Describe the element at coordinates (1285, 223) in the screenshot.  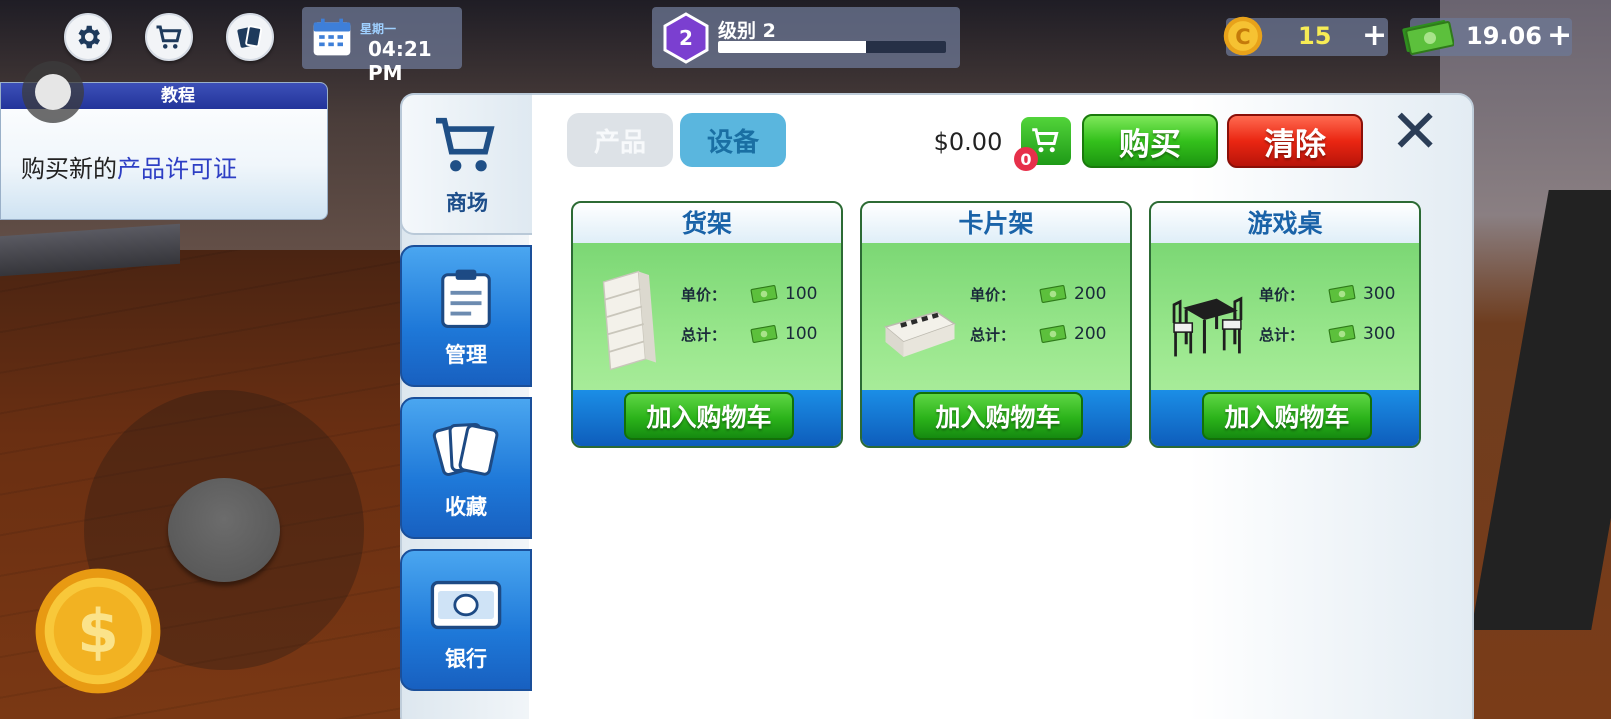
I see `item-title: 游戏桌` at that location.